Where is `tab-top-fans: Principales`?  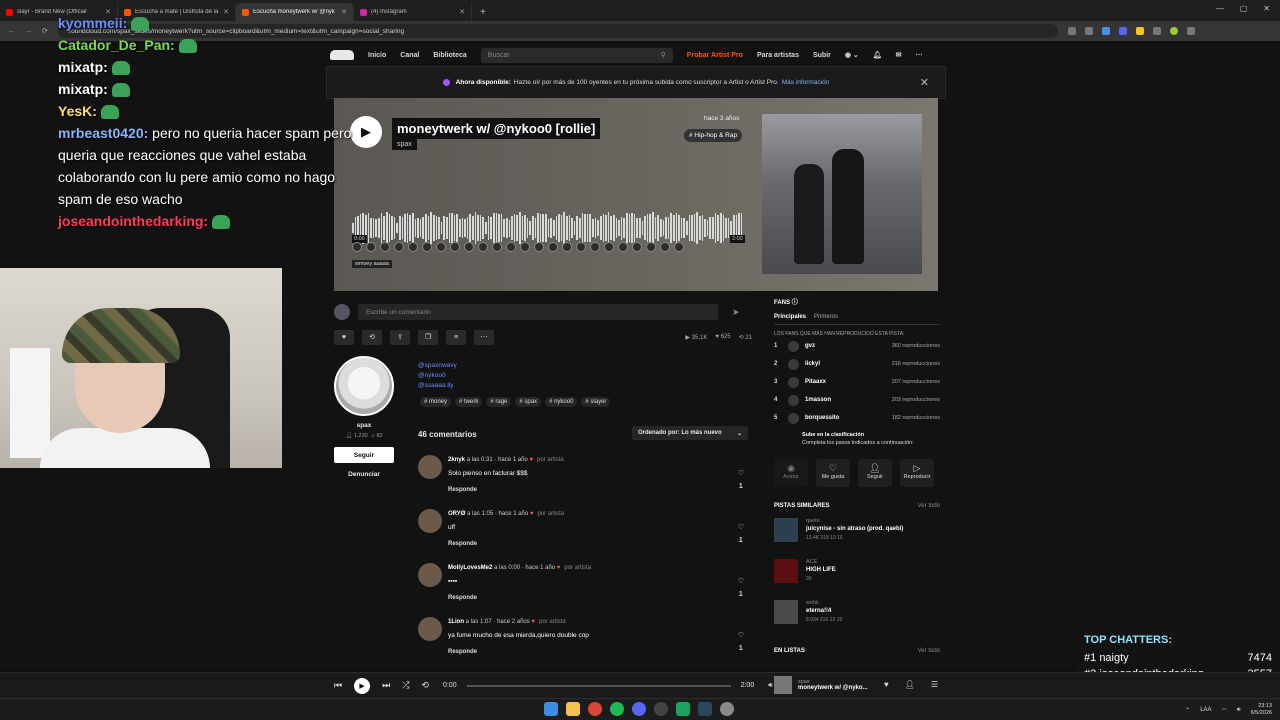
tab-top-fans: Principales is located at coordinates (790, 317).